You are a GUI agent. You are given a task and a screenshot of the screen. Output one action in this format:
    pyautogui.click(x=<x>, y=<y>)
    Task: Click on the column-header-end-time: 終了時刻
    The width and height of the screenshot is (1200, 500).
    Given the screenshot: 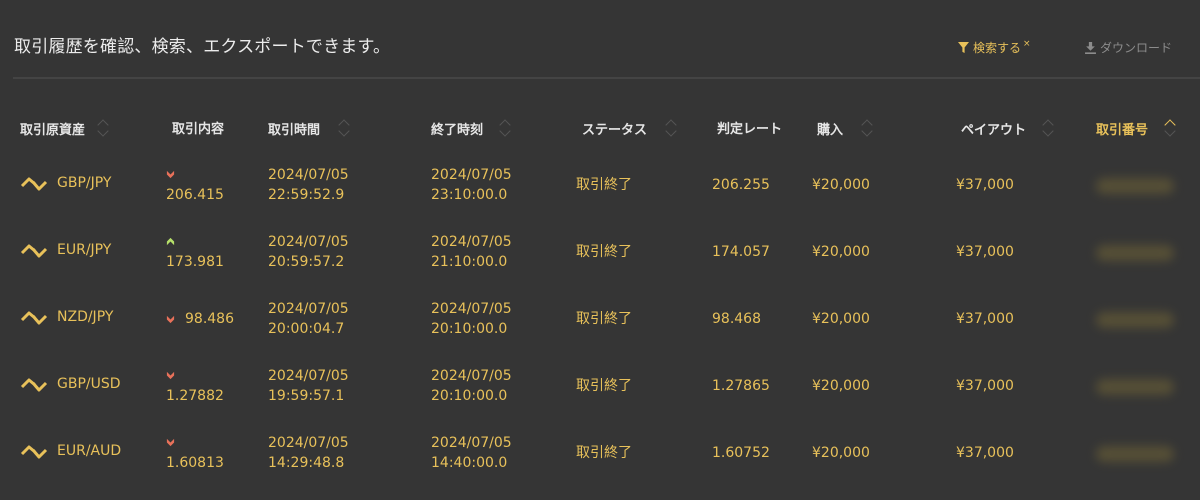 What is the action you would take?
    pyautogui.click(x=471, y=128)
    